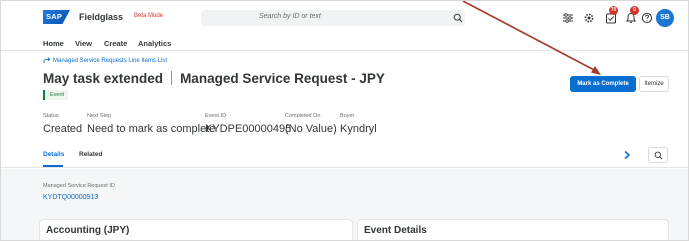 This screenshot has height=241, width=689. Describe the element at coordinates (149, 16) in the screenshot. I see `beta-mode-label: Beta Mode` at that location.